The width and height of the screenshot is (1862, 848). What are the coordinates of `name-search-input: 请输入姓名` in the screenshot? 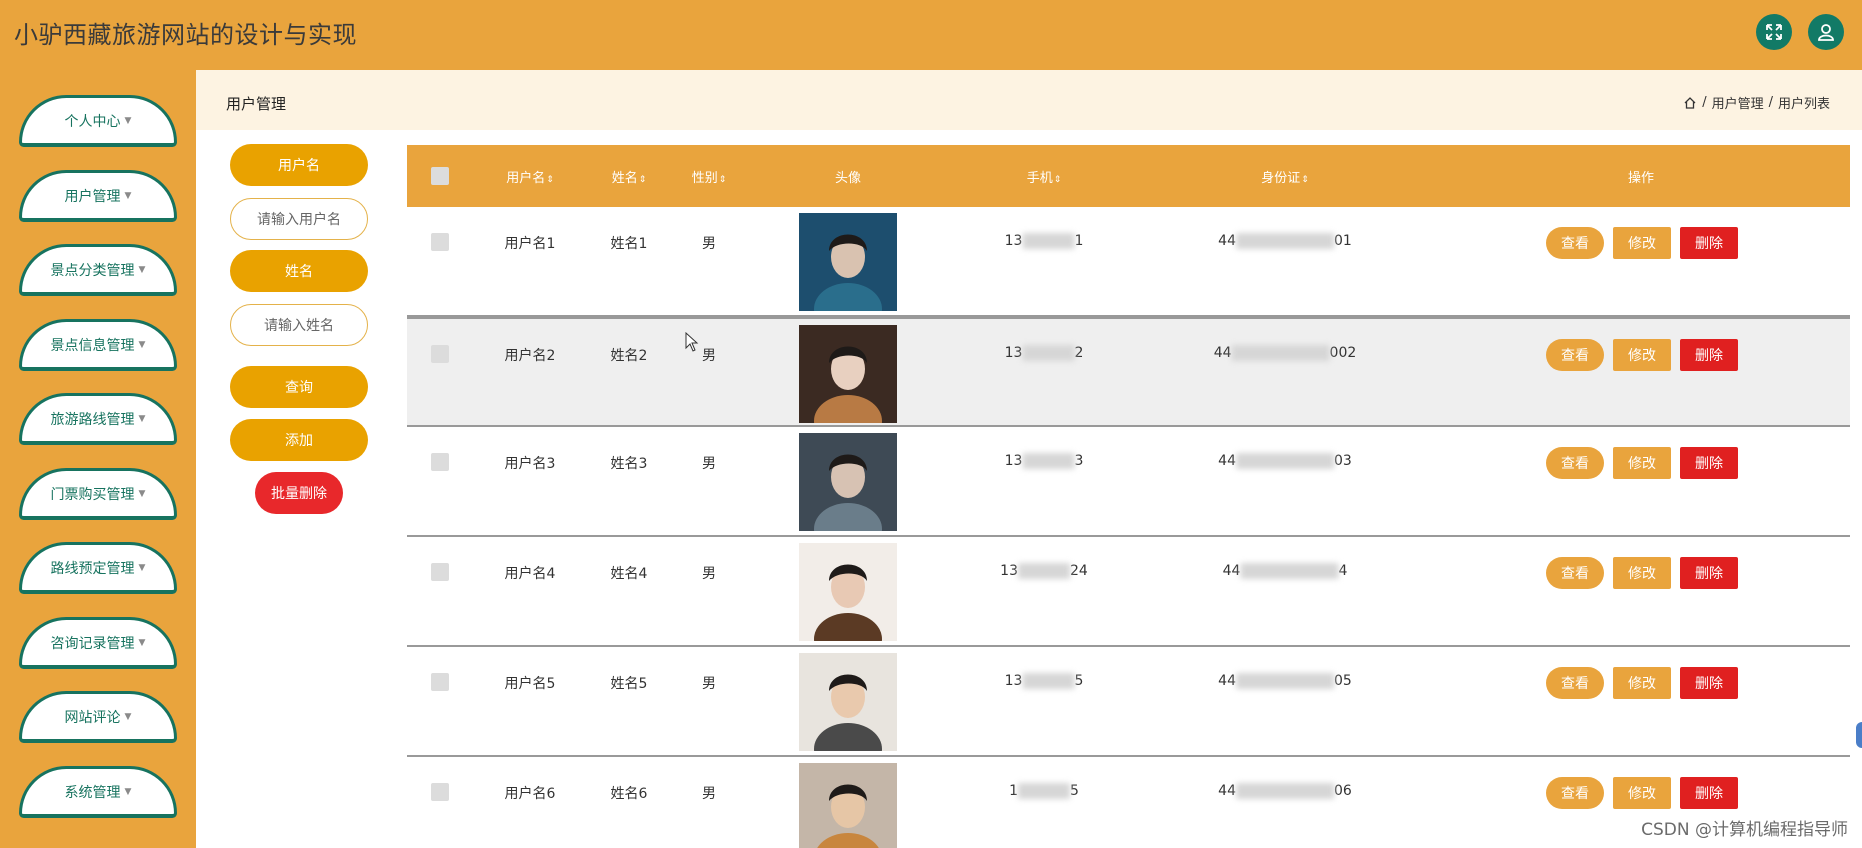 It's located at (299, 325).